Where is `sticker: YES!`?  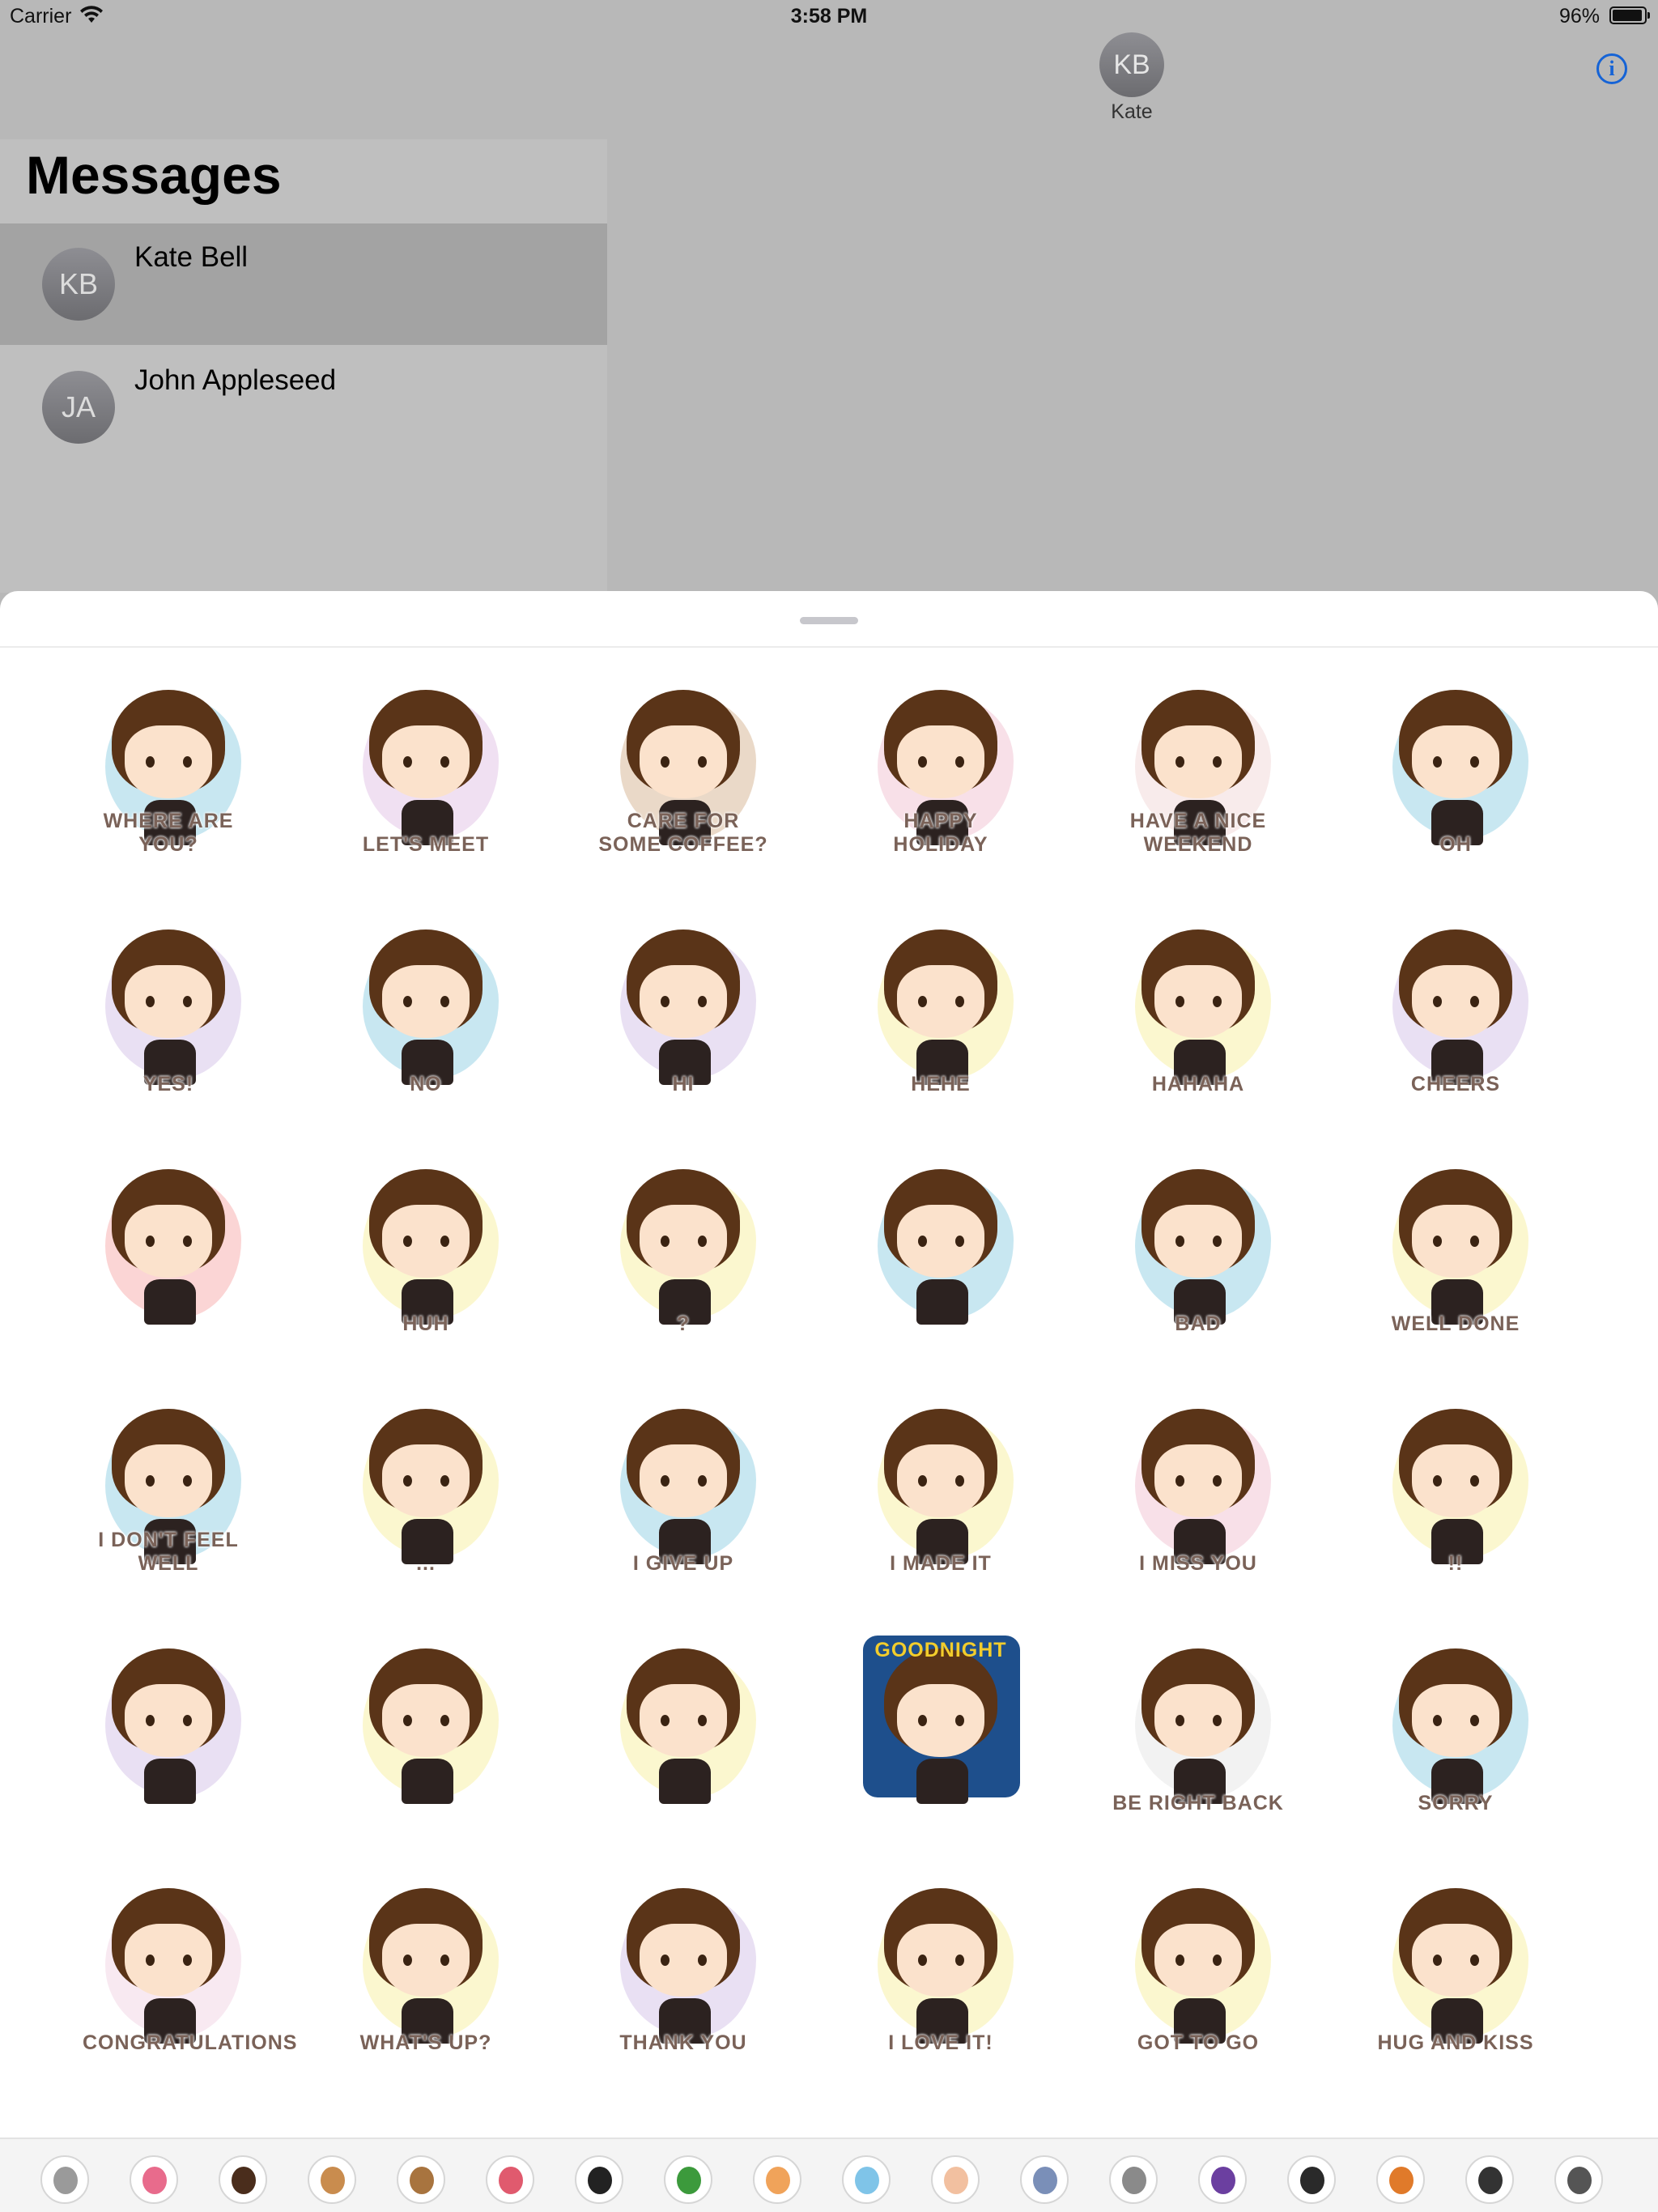 sticker: YES! is located at coordinates (168, 1006).